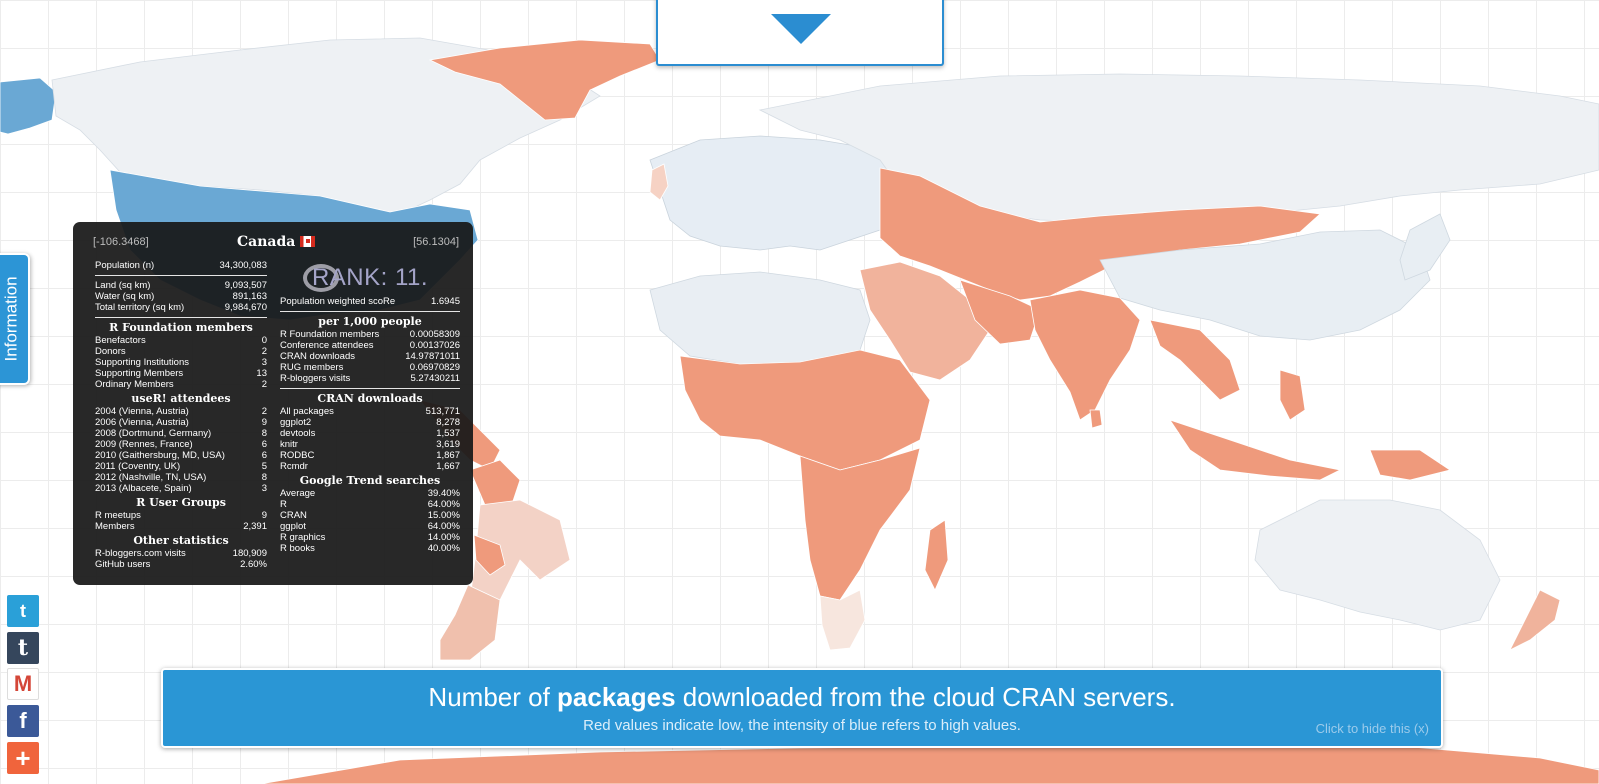 The width and height of the screenshot is (1599, 784). I want to click on weighted-score-value: 1.6945, so click(445, 301).